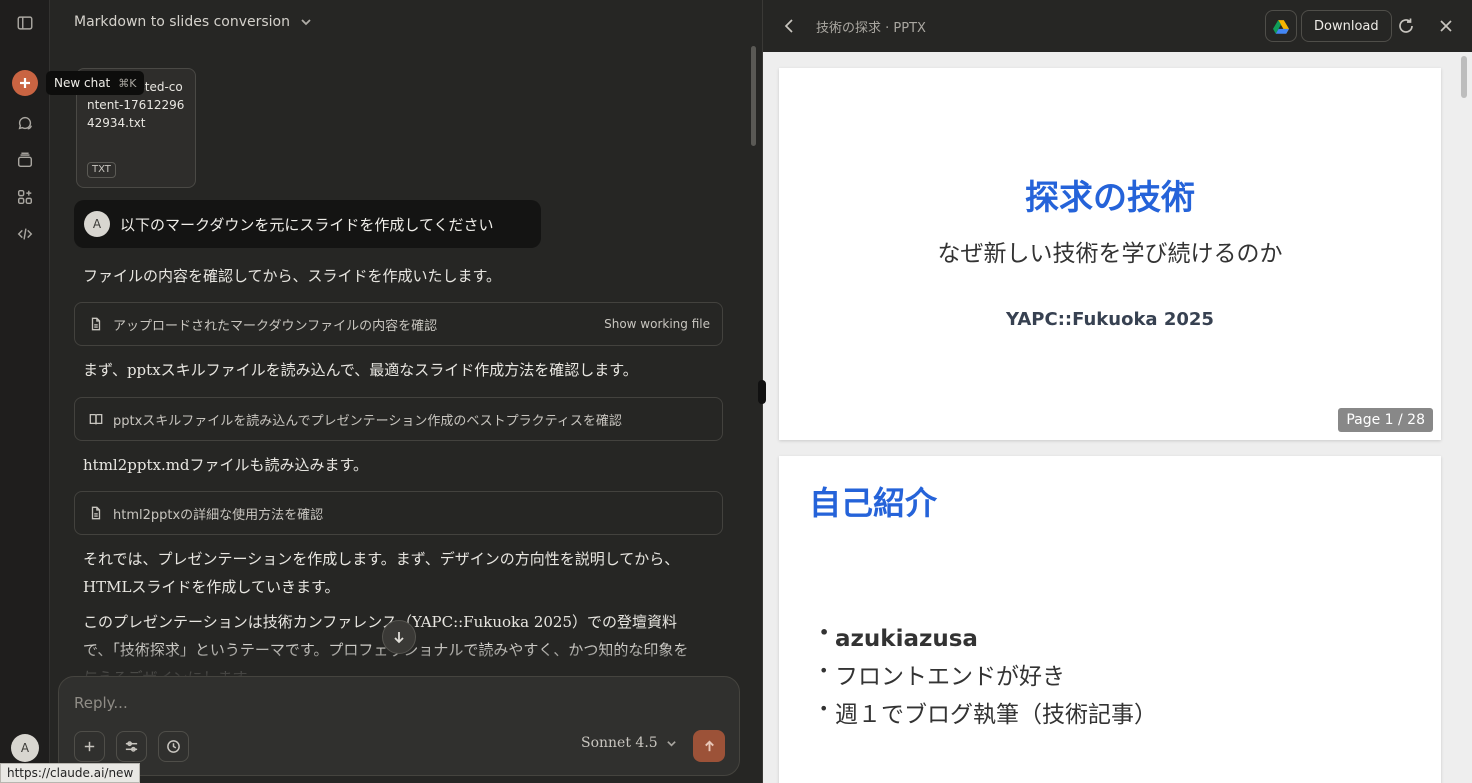 The width and height of the screenshot is (1472, 783). What do you see at coordinates (753, 96) in the screenshot?
I see `chat-scrollbar` at bounding box center [753, 96].